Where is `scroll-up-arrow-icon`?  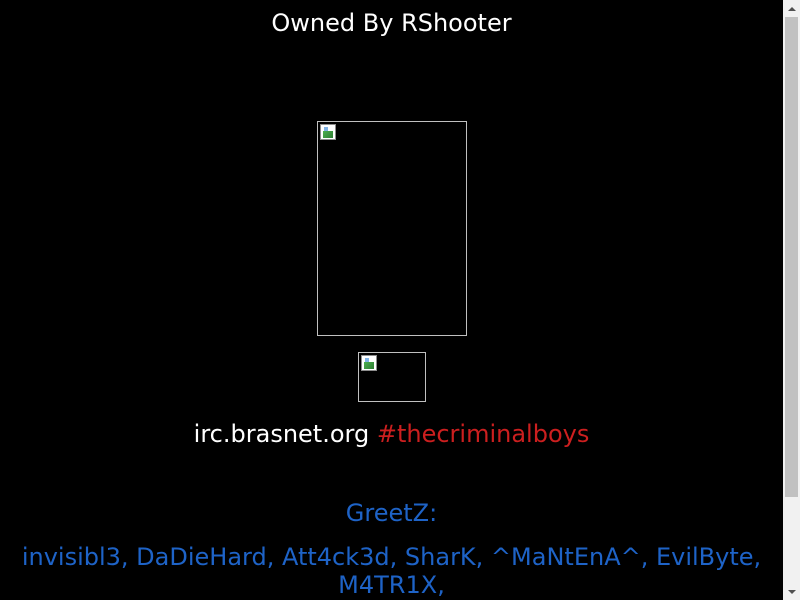 scroll-up-arrow-icon is located at coordinates (791, 8).